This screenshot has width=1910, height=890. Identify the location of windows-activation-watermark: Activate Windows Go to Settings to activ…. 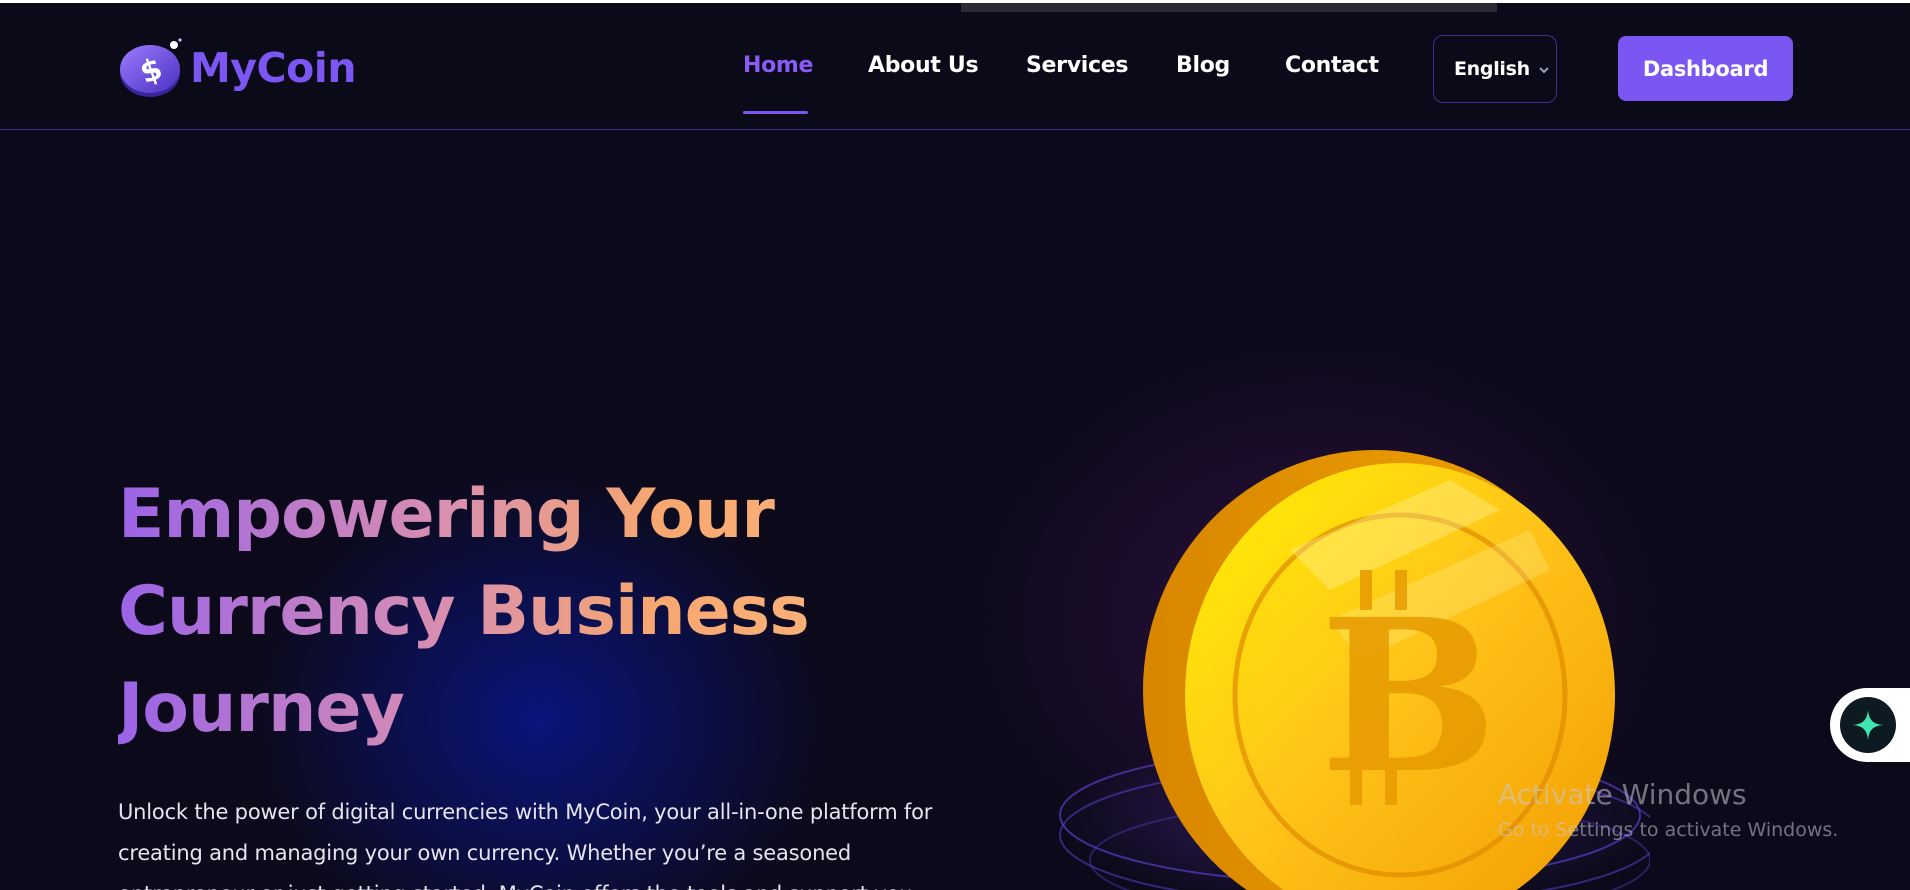
(1668, 809).